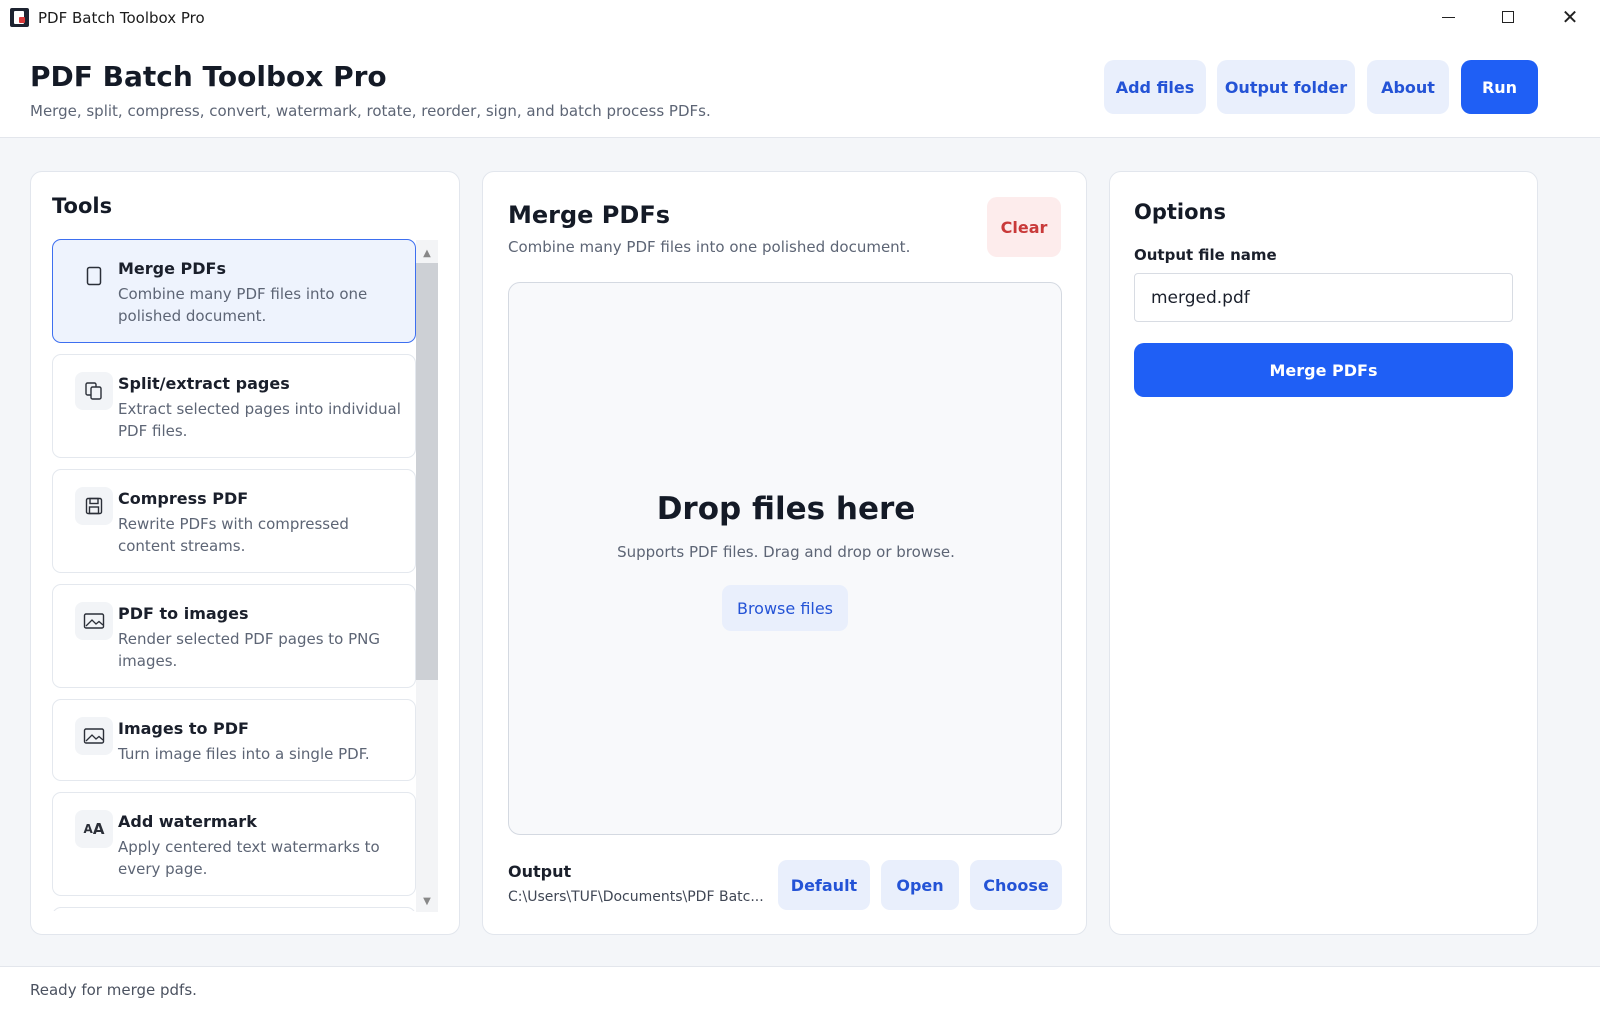 This screenshot has width=1600, height=1032. Describe the element at coordinates (824, 885) in the screenshot. I see `default-output-button: Default` at that location.